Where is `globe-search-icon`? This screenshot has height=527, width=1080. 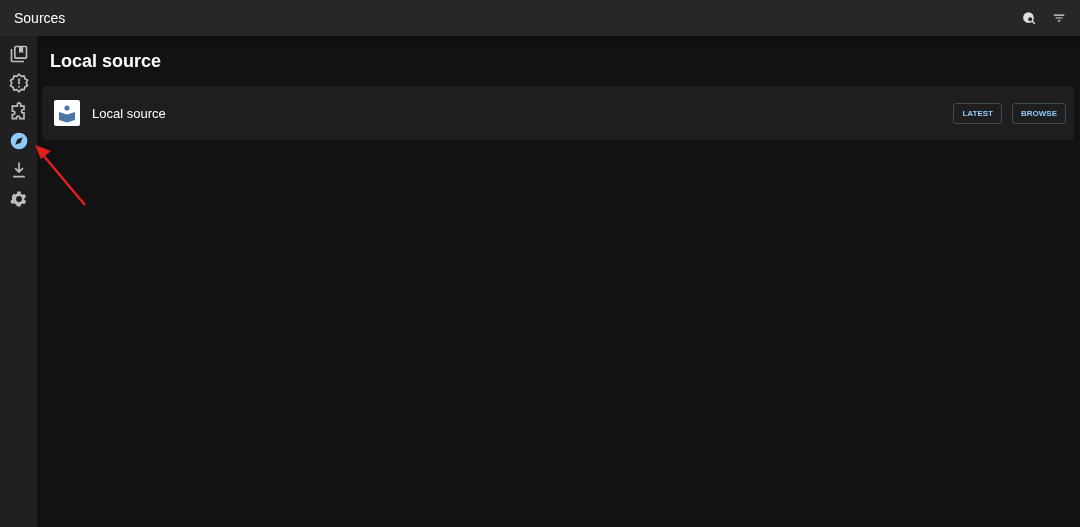 globe-search-icon is located at coordinates (1029, 18).